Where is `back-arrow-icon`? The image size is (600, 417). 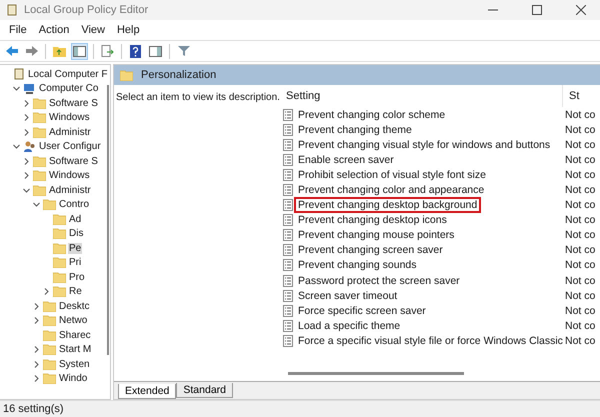
back-arrow-icon is located at coordinates (11, 51).